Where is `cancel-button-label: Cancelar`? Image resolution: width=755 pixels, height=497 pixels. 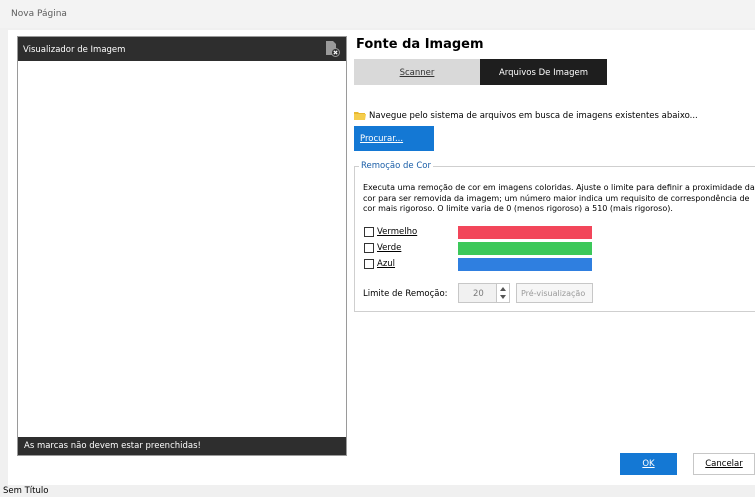
cancel-button-label: Cancelar is located at coordinates (724, 464).